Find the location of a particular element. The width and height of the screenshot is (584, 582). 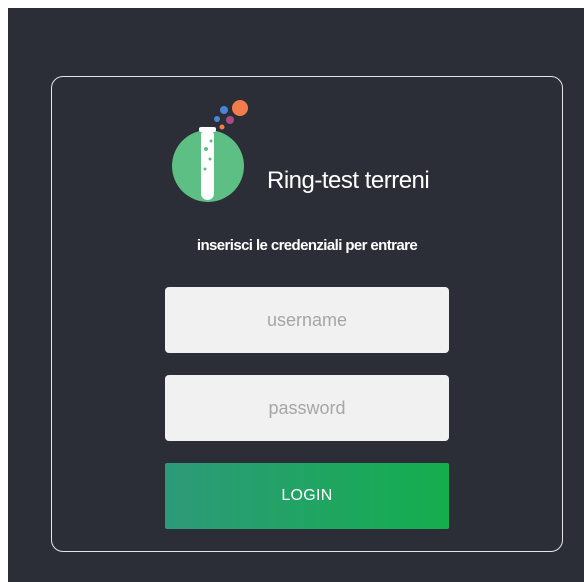

password-input is located at coordinates (307, 408).